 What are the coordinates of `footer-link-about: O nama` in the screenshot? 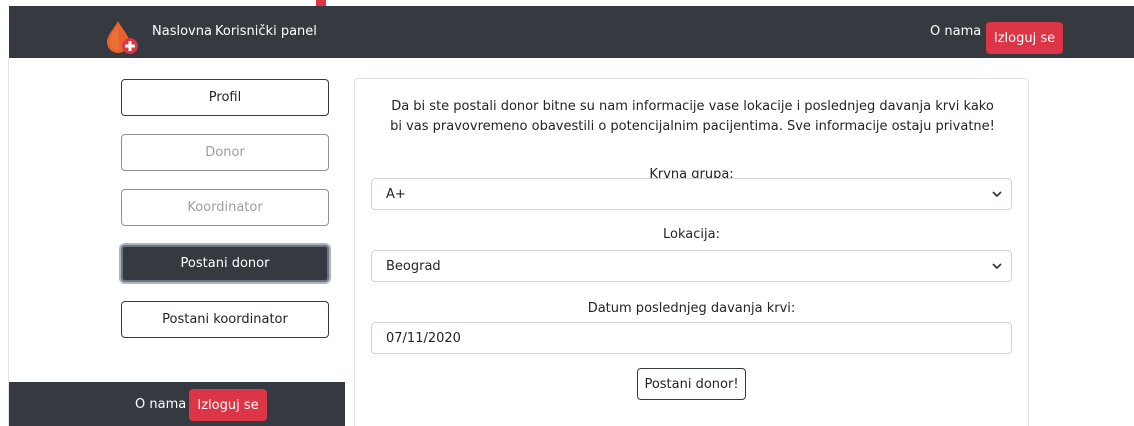 It's located at (160, 404).